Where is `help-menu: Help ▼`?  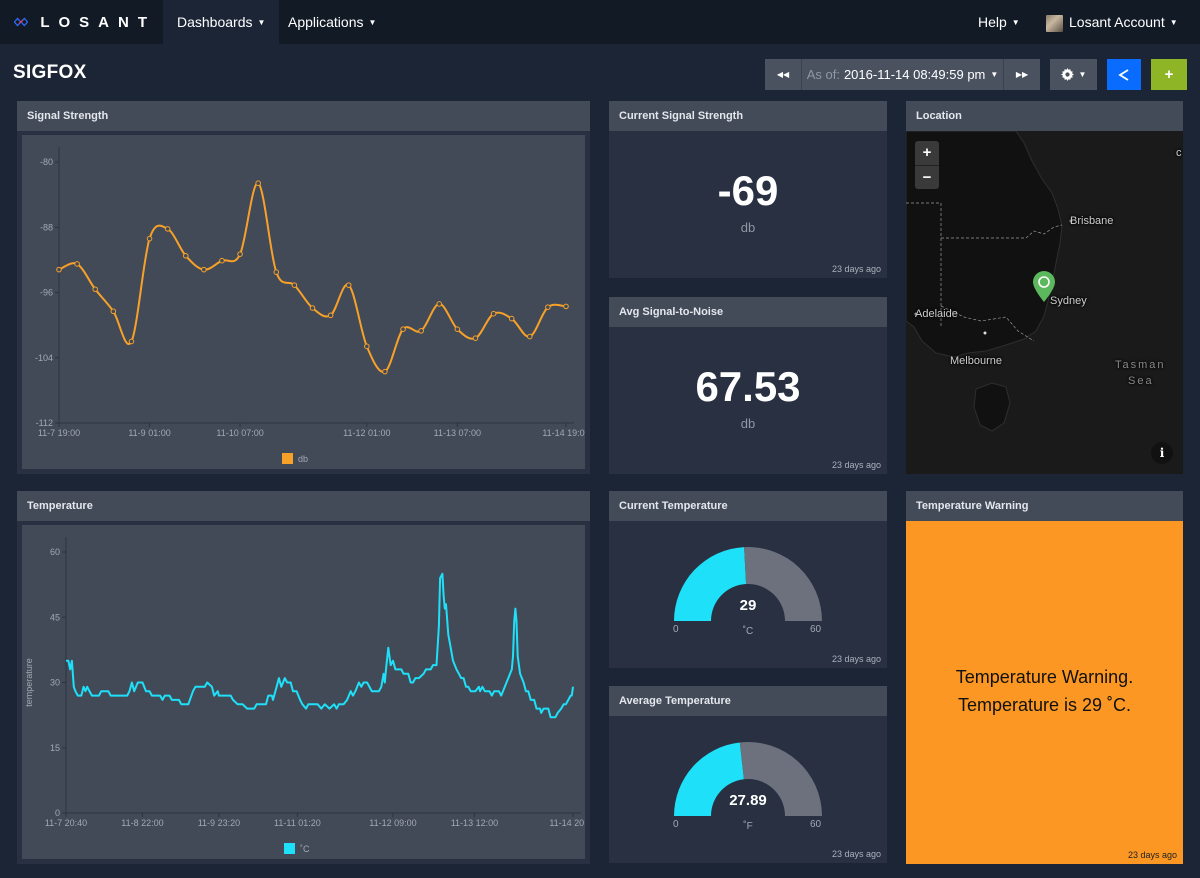 help-menu: Help ▼ is located at coordinates (999, 22).